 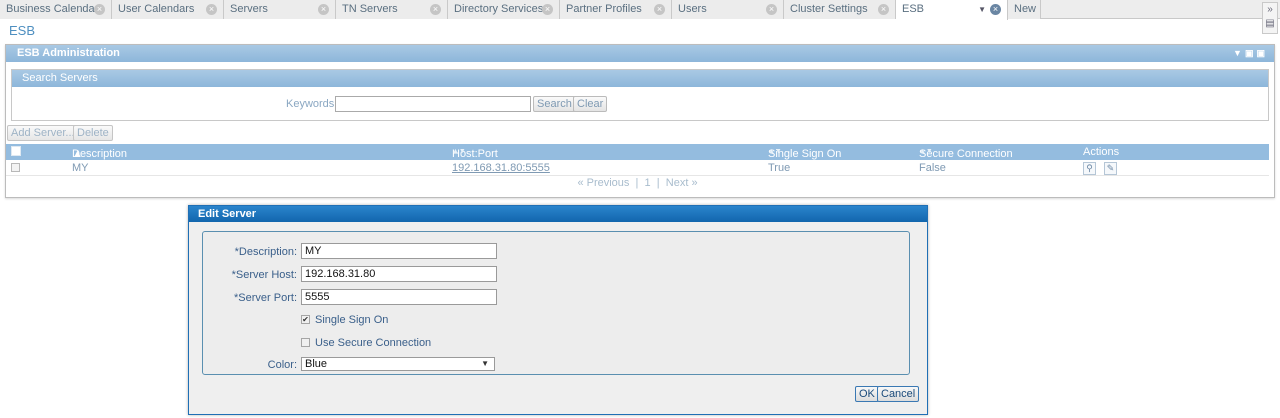 I want to click on color-select-value: Blue, so click(x=316, y=364).